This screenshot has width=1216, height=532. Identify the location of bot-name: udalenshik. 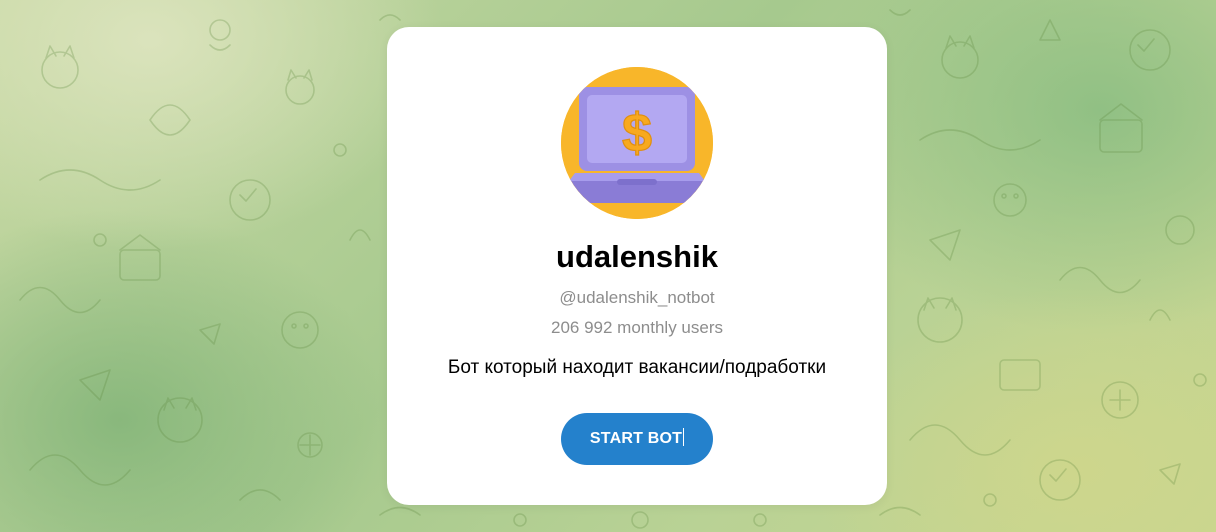
(637, 256).